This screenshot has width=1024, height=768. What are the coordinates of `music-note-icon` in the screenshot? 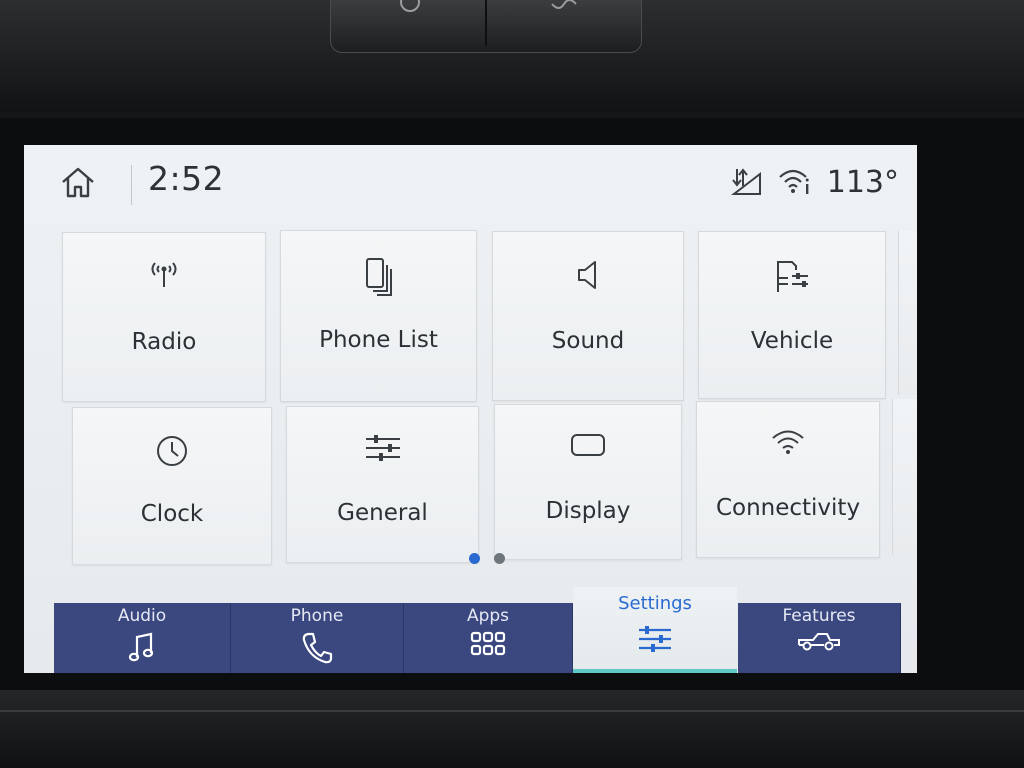 It's located at (141, 647).